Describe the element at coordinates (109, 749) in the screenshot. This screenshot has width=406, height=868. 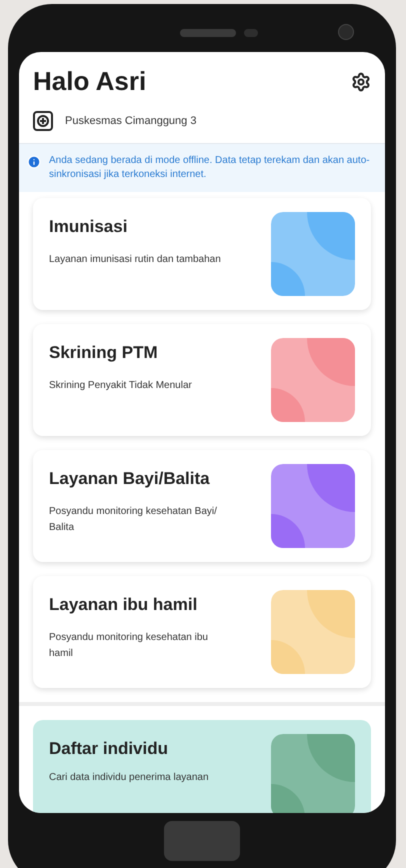
I see `service-title: Daftar individu` at that location.